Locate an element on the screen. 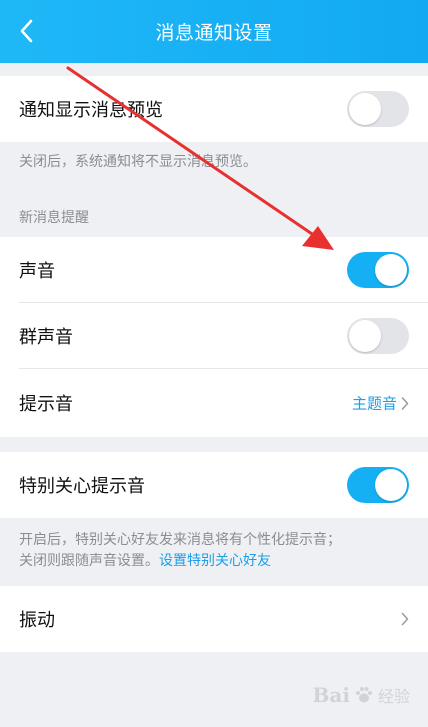 The image size is (428, 727). preview-toggle is located at coordinates (378, 109).